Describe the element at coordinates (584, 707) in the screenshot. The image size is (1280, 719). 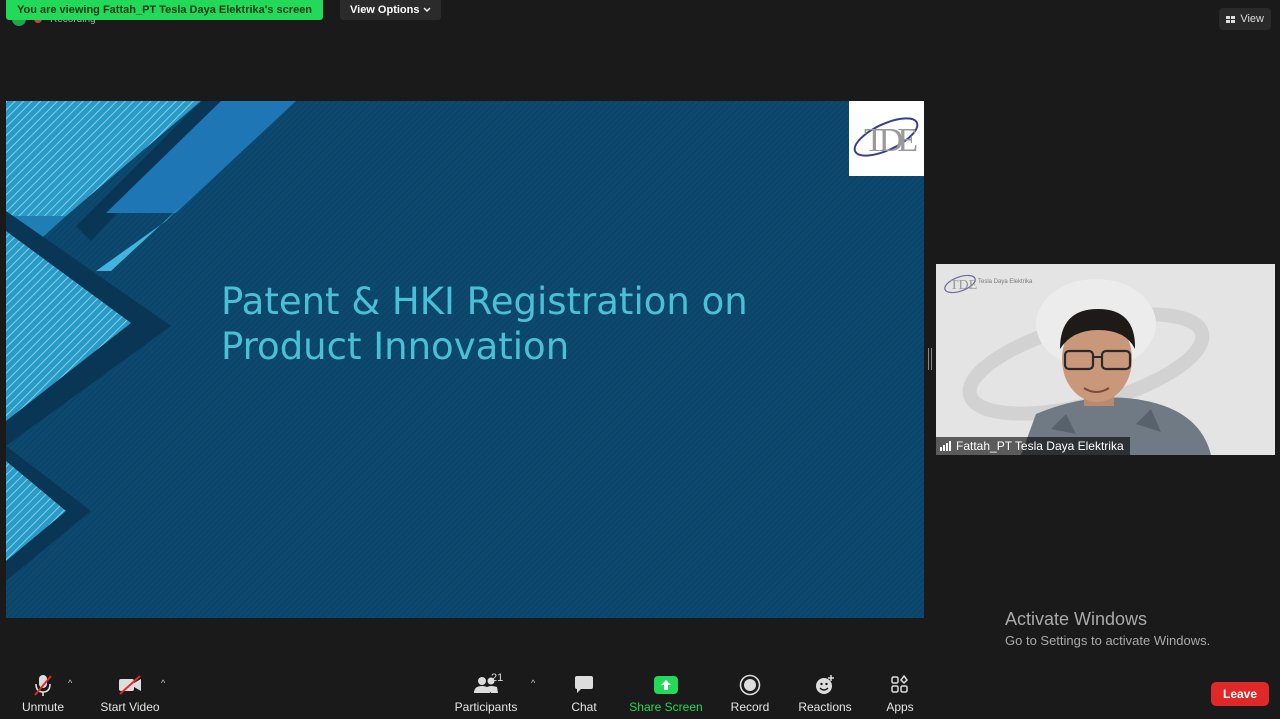
I see `chat-label: Chat` at that location.